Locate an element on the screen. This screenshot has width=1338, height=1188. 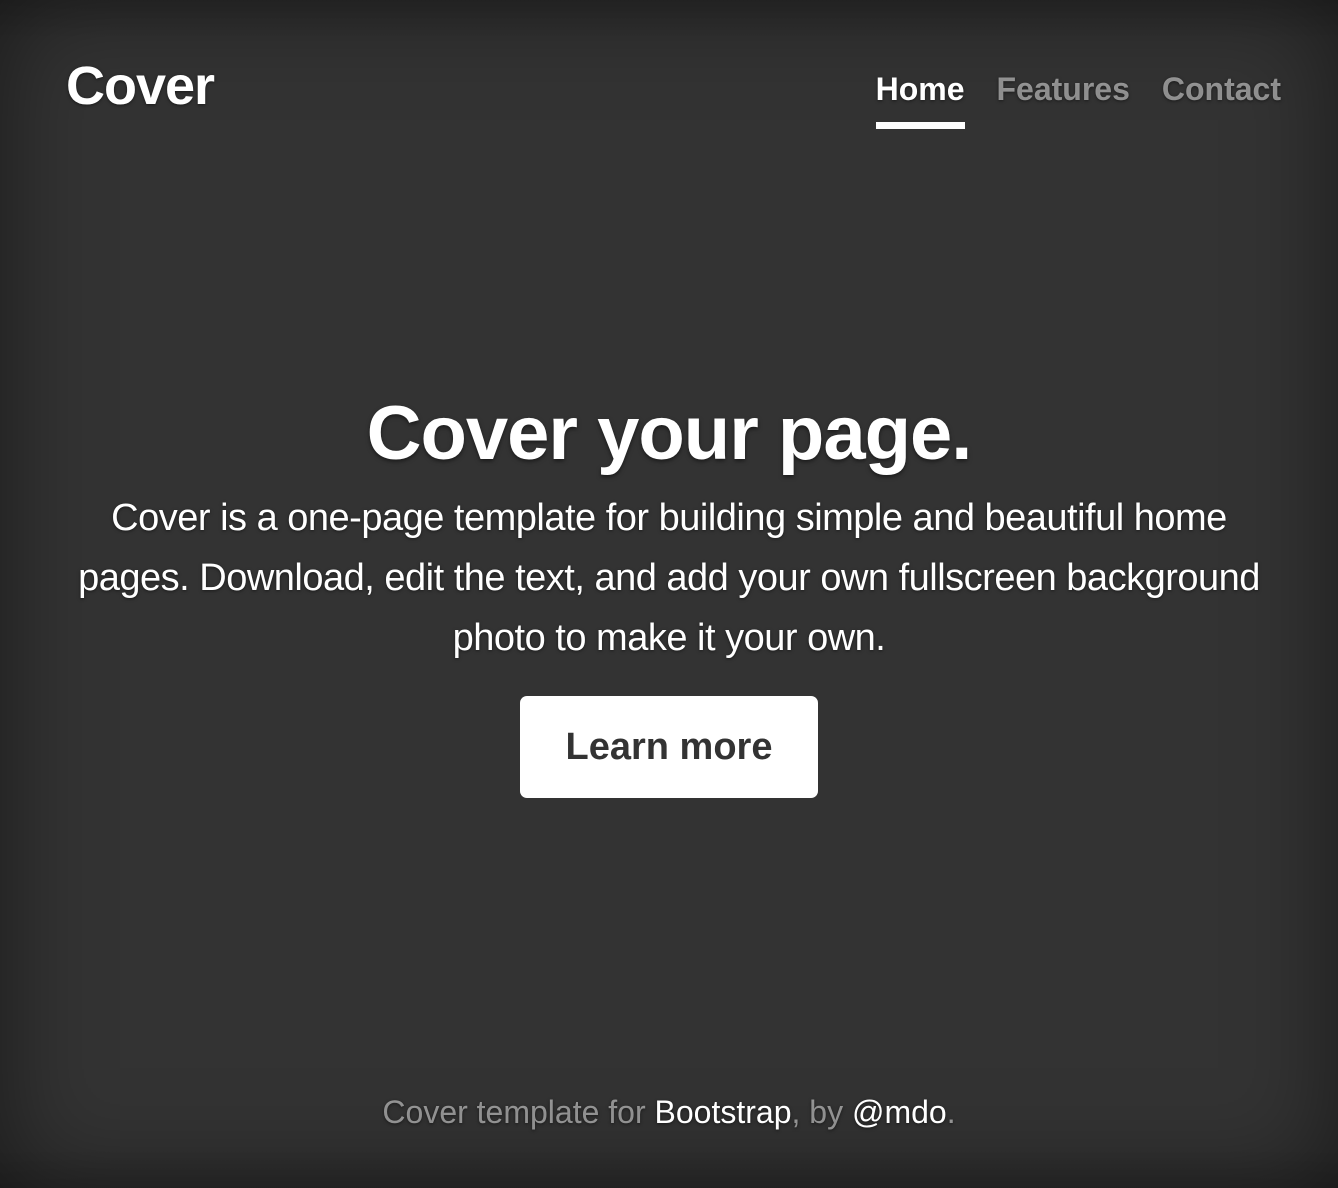
footer-middle: , by is located at coordinates (821, 1112).